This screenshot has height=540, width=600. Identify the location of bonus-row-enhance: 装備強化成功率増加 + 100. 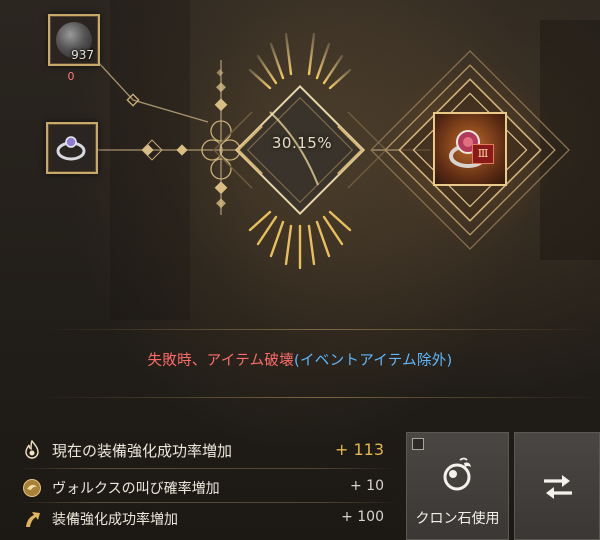
(208, 519).